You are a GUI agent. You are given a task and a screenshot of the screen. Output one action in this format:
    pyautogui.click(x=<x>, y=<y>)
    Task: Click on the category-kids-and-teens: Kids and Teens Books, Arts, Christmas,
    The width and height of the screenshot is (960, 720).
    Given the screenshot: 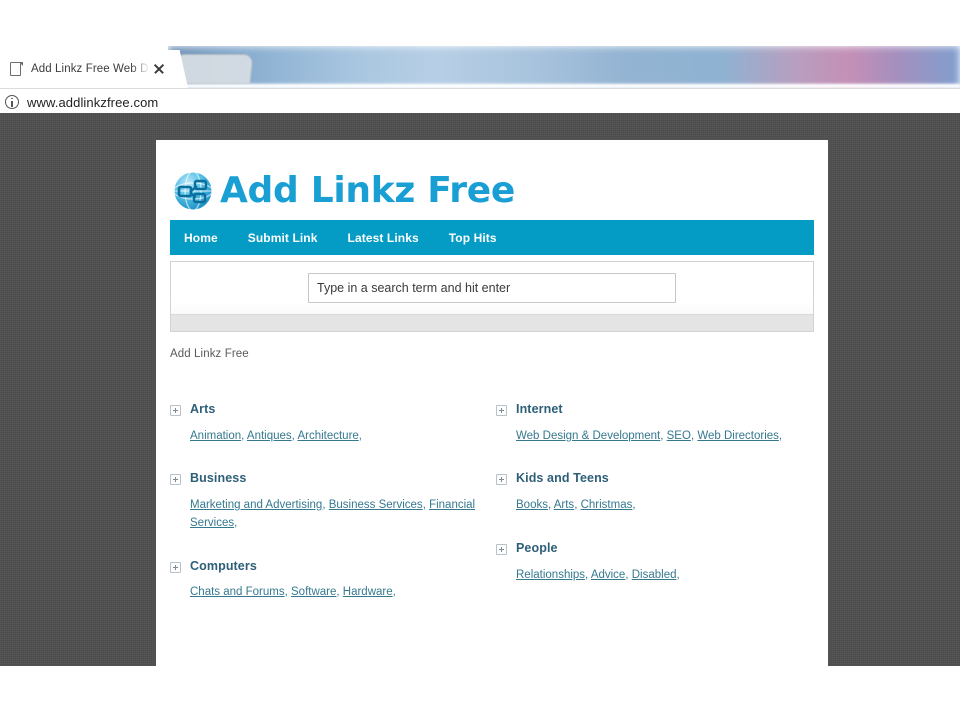 What is the action you would take?
    pyautogui.click(x=655, y=492)
    